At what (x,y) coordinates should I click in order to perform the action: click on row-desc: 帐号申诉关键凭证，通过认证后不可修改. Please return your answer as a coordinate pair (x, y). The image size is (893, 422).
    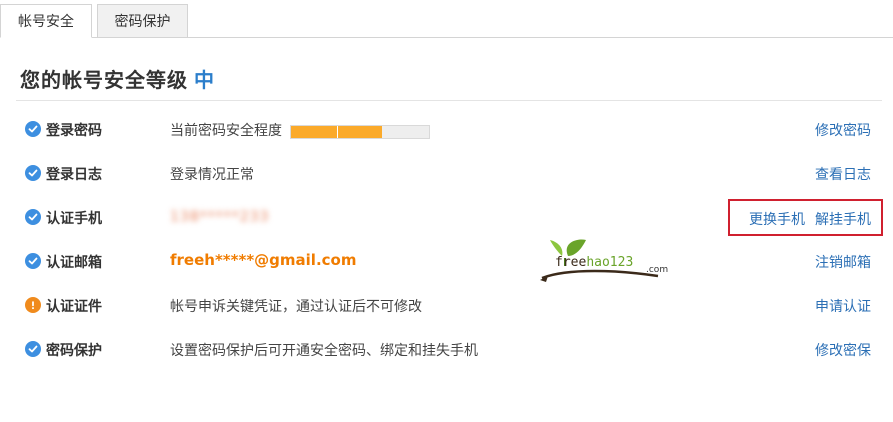
    Looking at the image, I should click on (296, 307).